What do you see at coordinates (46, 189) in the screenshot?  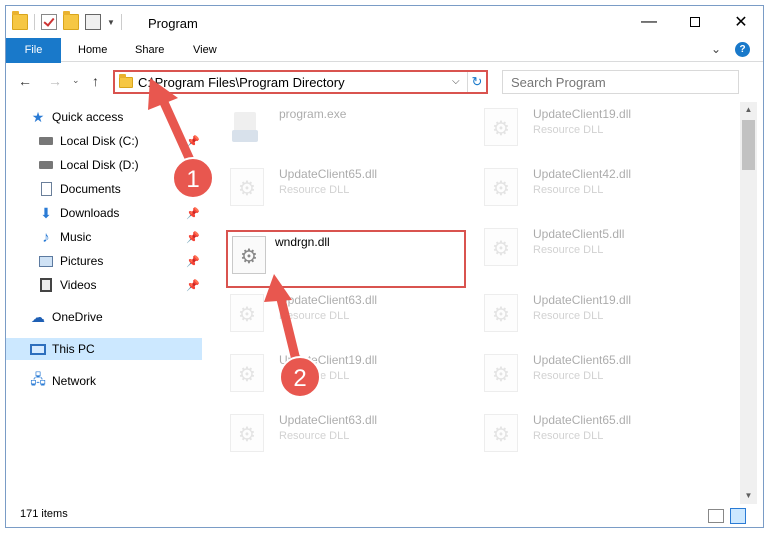 I see `document-icon` at bounding box center [46, 189].